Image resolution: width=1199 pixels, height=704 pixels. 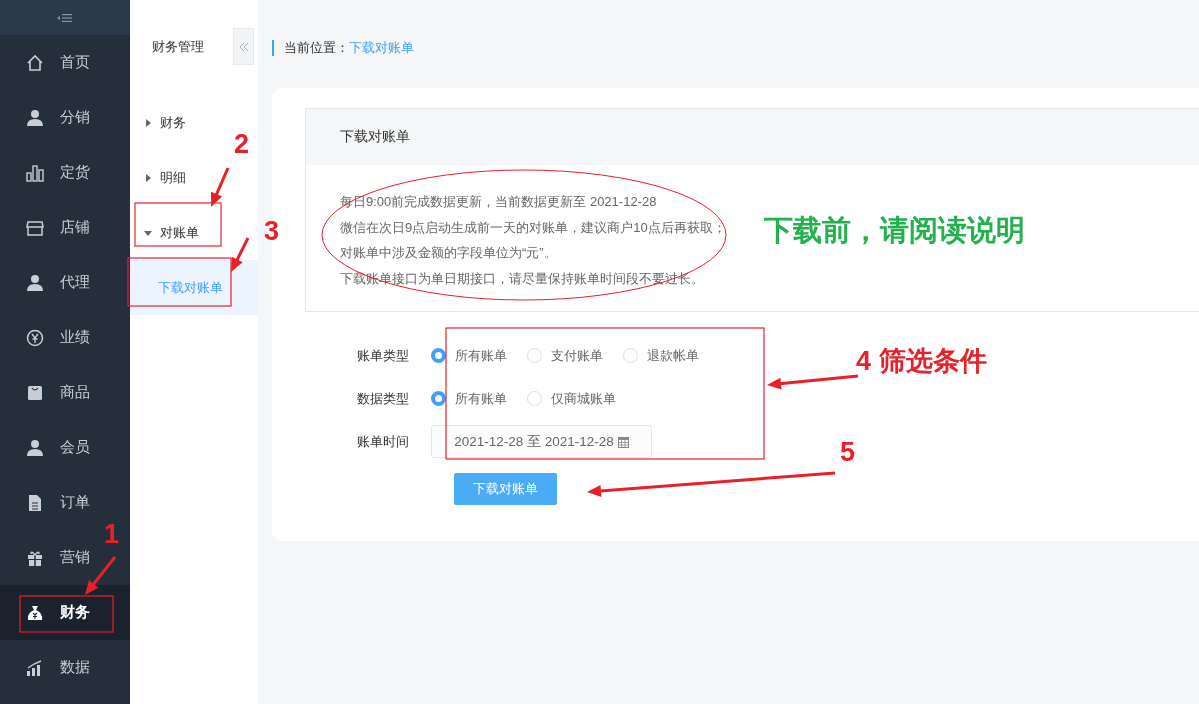 I want to click on chart-icon, so click(x=35, y=667).